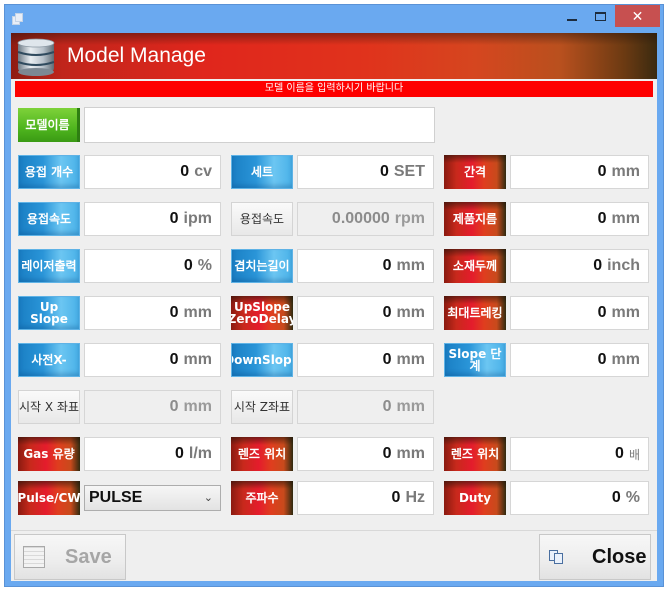 The height and width of the screenshot is (589, 668). I want to click on param-field: 0 cv, so click(152, 172).